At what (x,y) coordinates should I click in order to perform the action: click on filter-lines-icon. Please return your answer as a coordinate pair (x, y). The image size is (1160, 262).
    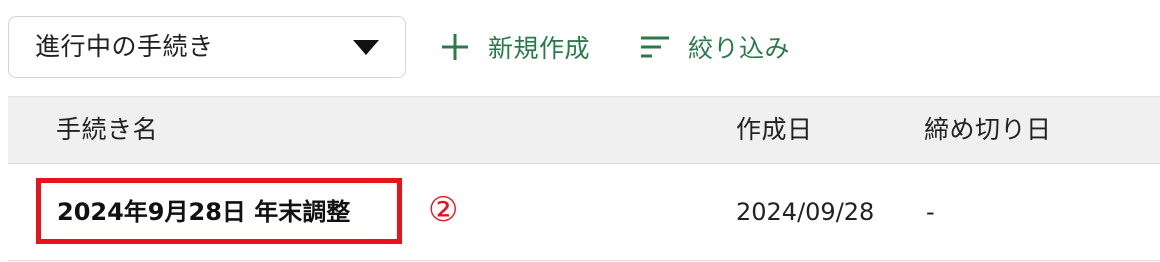
    Looking at the image, I should click on (655, 47).